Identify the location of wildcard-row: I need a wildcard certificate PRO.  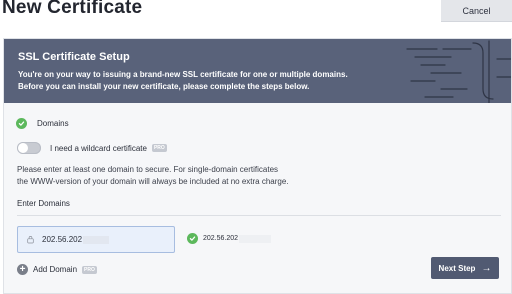
(92, 148).